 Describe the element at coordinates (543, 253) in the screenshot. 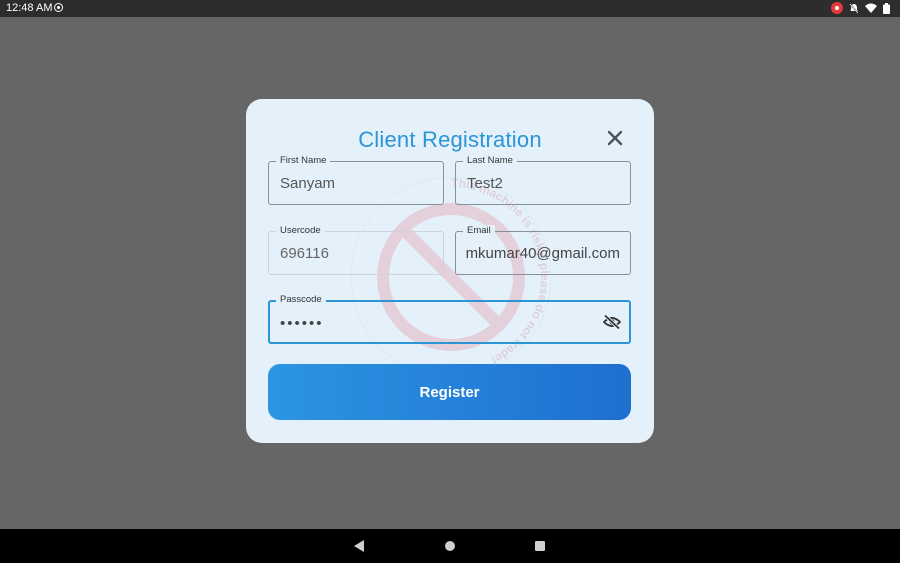

I see `email-value: mkumar40@gmail.com` at that location.